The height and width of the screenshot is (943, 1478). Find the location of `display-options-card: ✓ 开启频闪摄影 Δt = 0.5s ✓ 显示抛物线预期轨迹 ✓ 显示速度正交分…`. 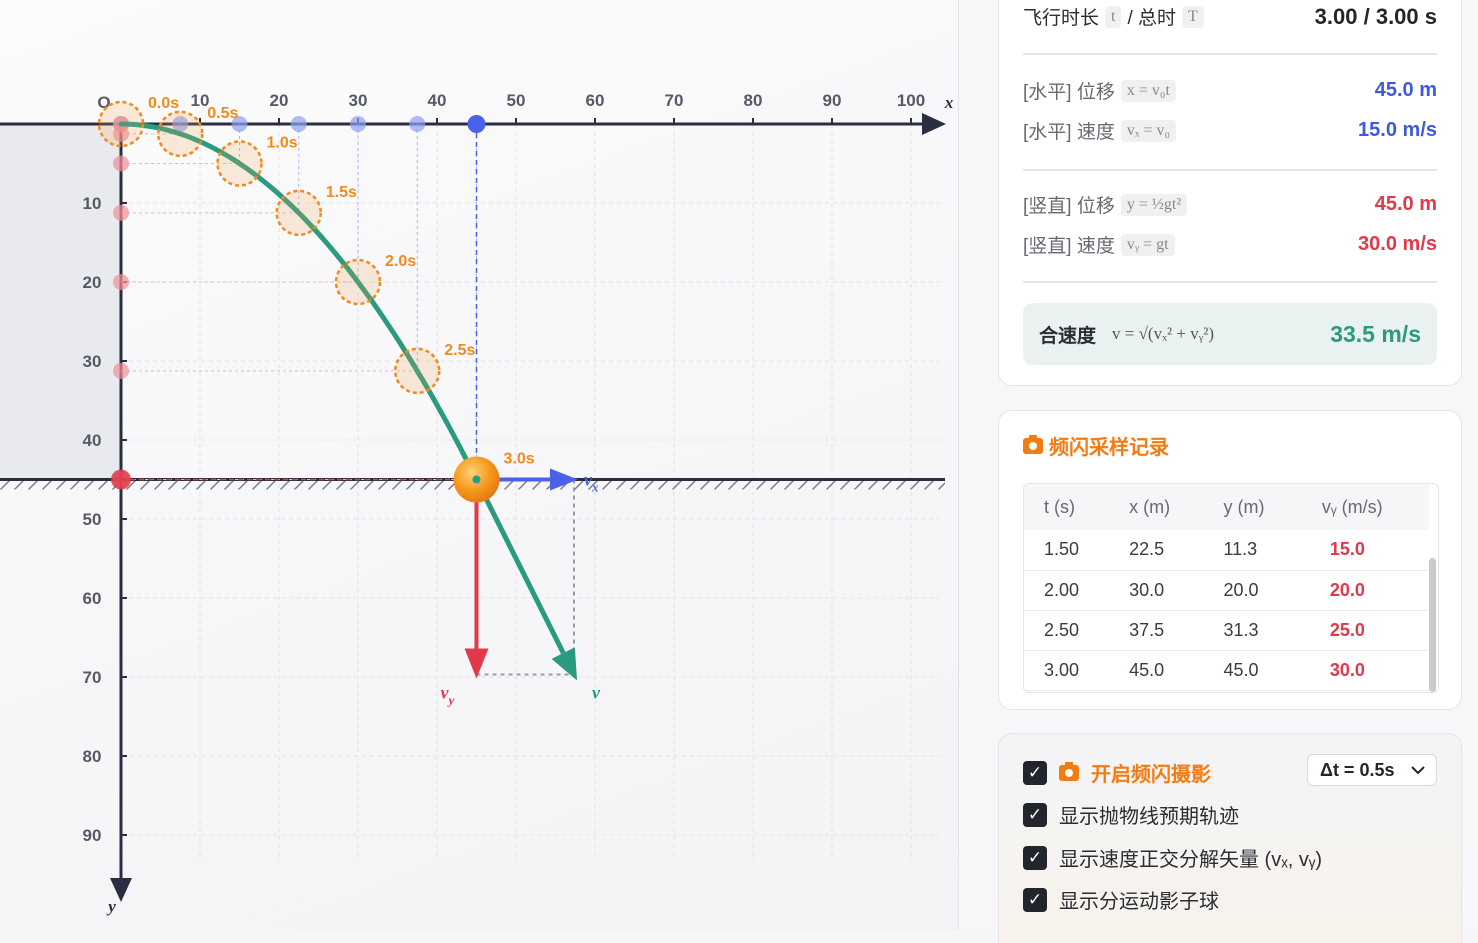

display-options-card: ✓ 开启频闪摄影 Δt = 0.5s ✓ 显示抛物线预期轨迹 ✓ 显示速度正交分… is located at coordinates (1230, 838).